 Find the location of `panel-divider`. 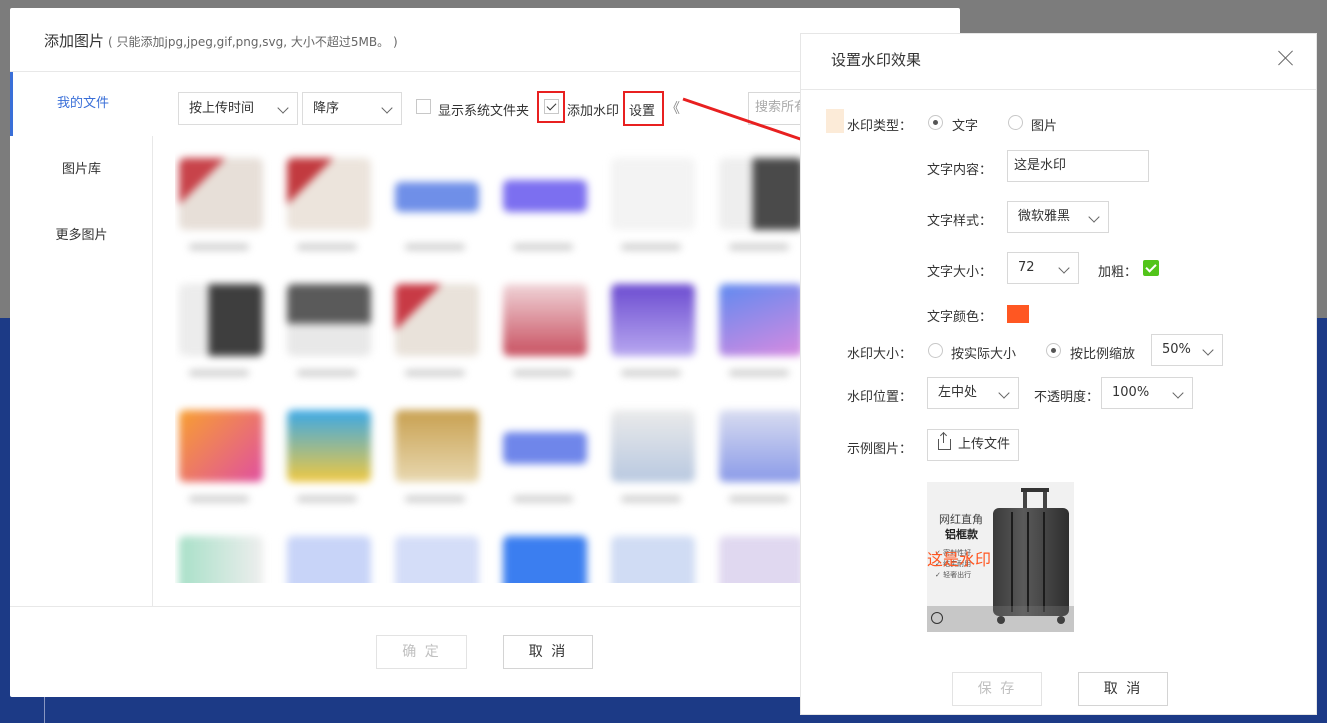

panel-divider is located at coordinates (1058, 89).